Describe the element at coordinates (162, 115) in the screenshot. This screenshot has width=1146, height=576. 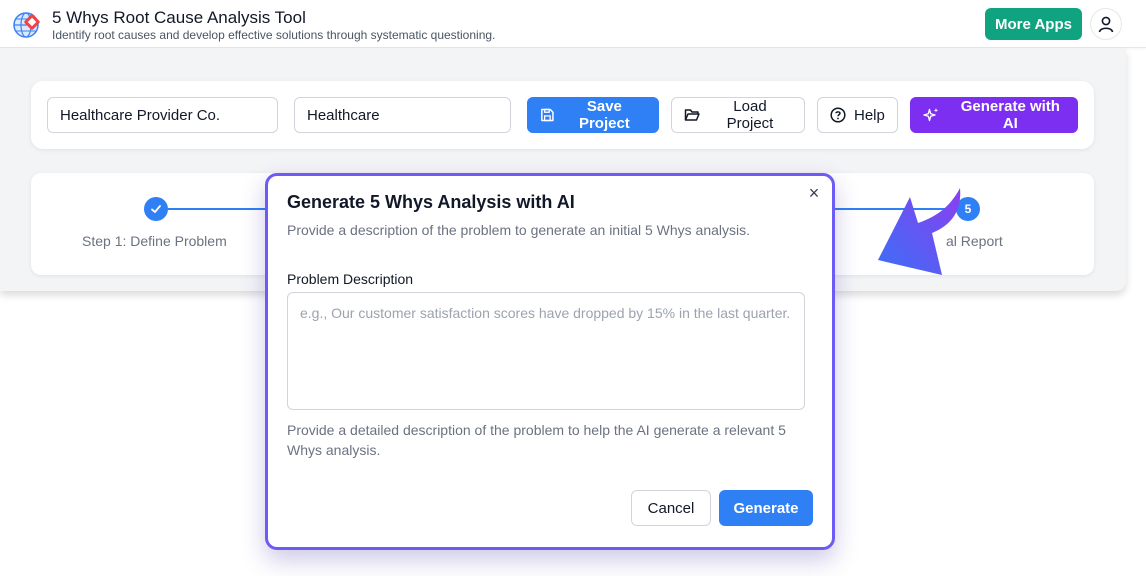
I see `company-name-input` at that location.